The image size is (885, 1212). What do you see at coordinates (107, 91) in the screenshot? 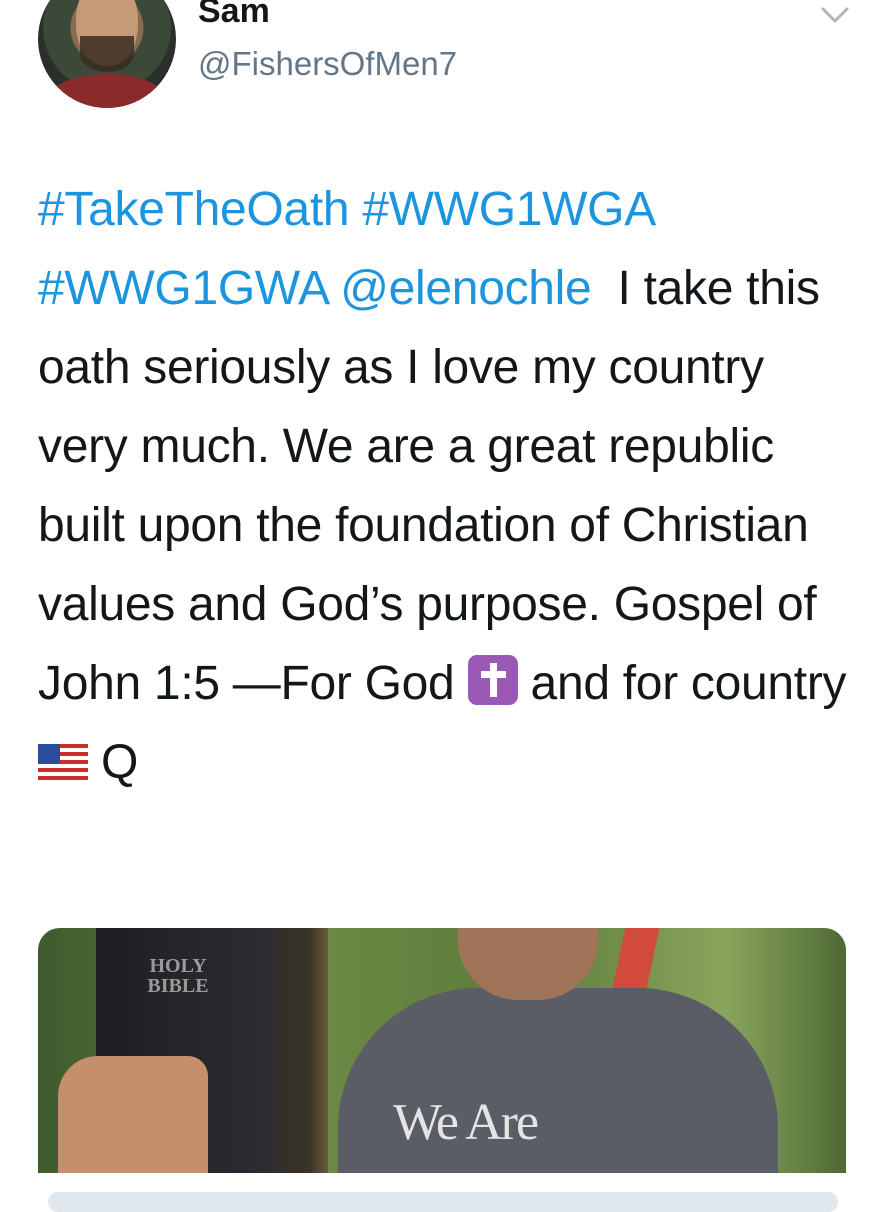
I see `avatar-shirt` at bounding box center [107, 91].